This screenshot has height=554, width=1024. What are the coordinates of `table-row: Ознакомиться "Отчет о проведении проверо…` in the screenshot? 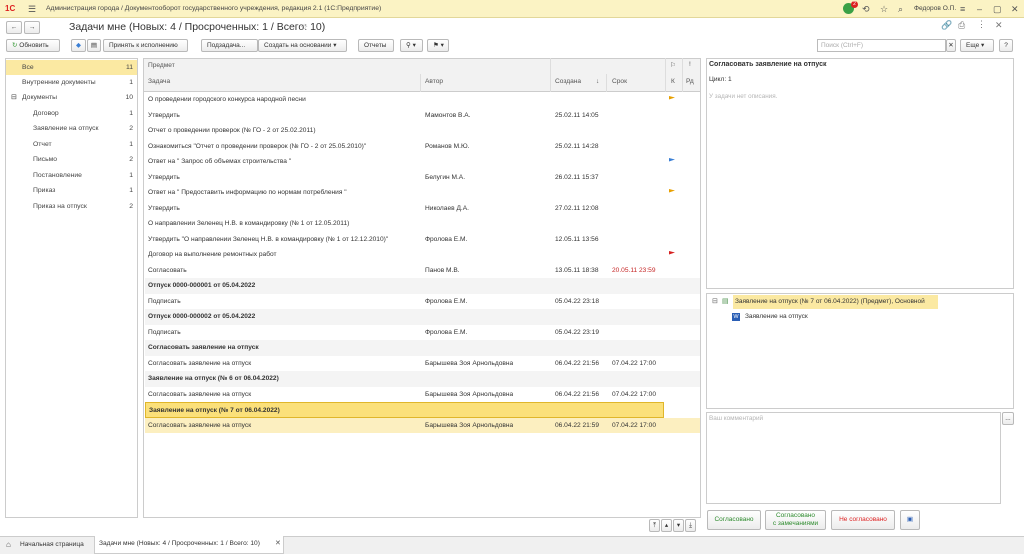 It's located at (422, 147).